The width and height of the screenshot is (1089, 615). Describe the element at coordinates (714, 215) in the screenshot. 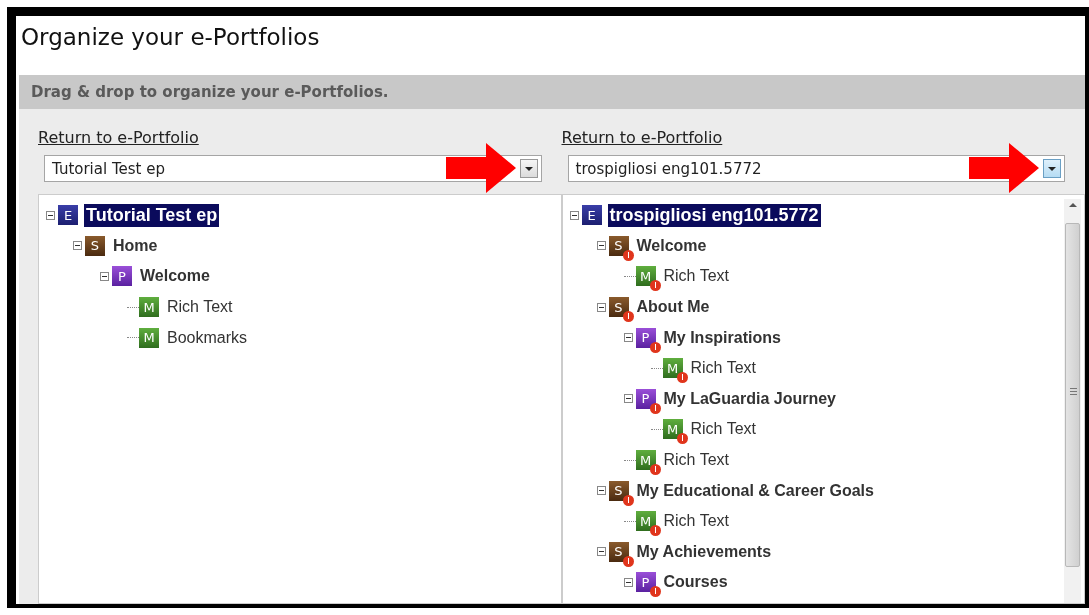

I see `tree-node: trospigliosi eng101.5772` at that location.